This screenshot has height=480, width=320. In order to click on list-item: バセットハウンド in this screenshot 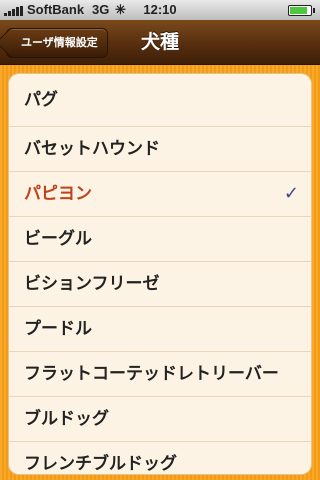, I will do `click(160, 149)`.